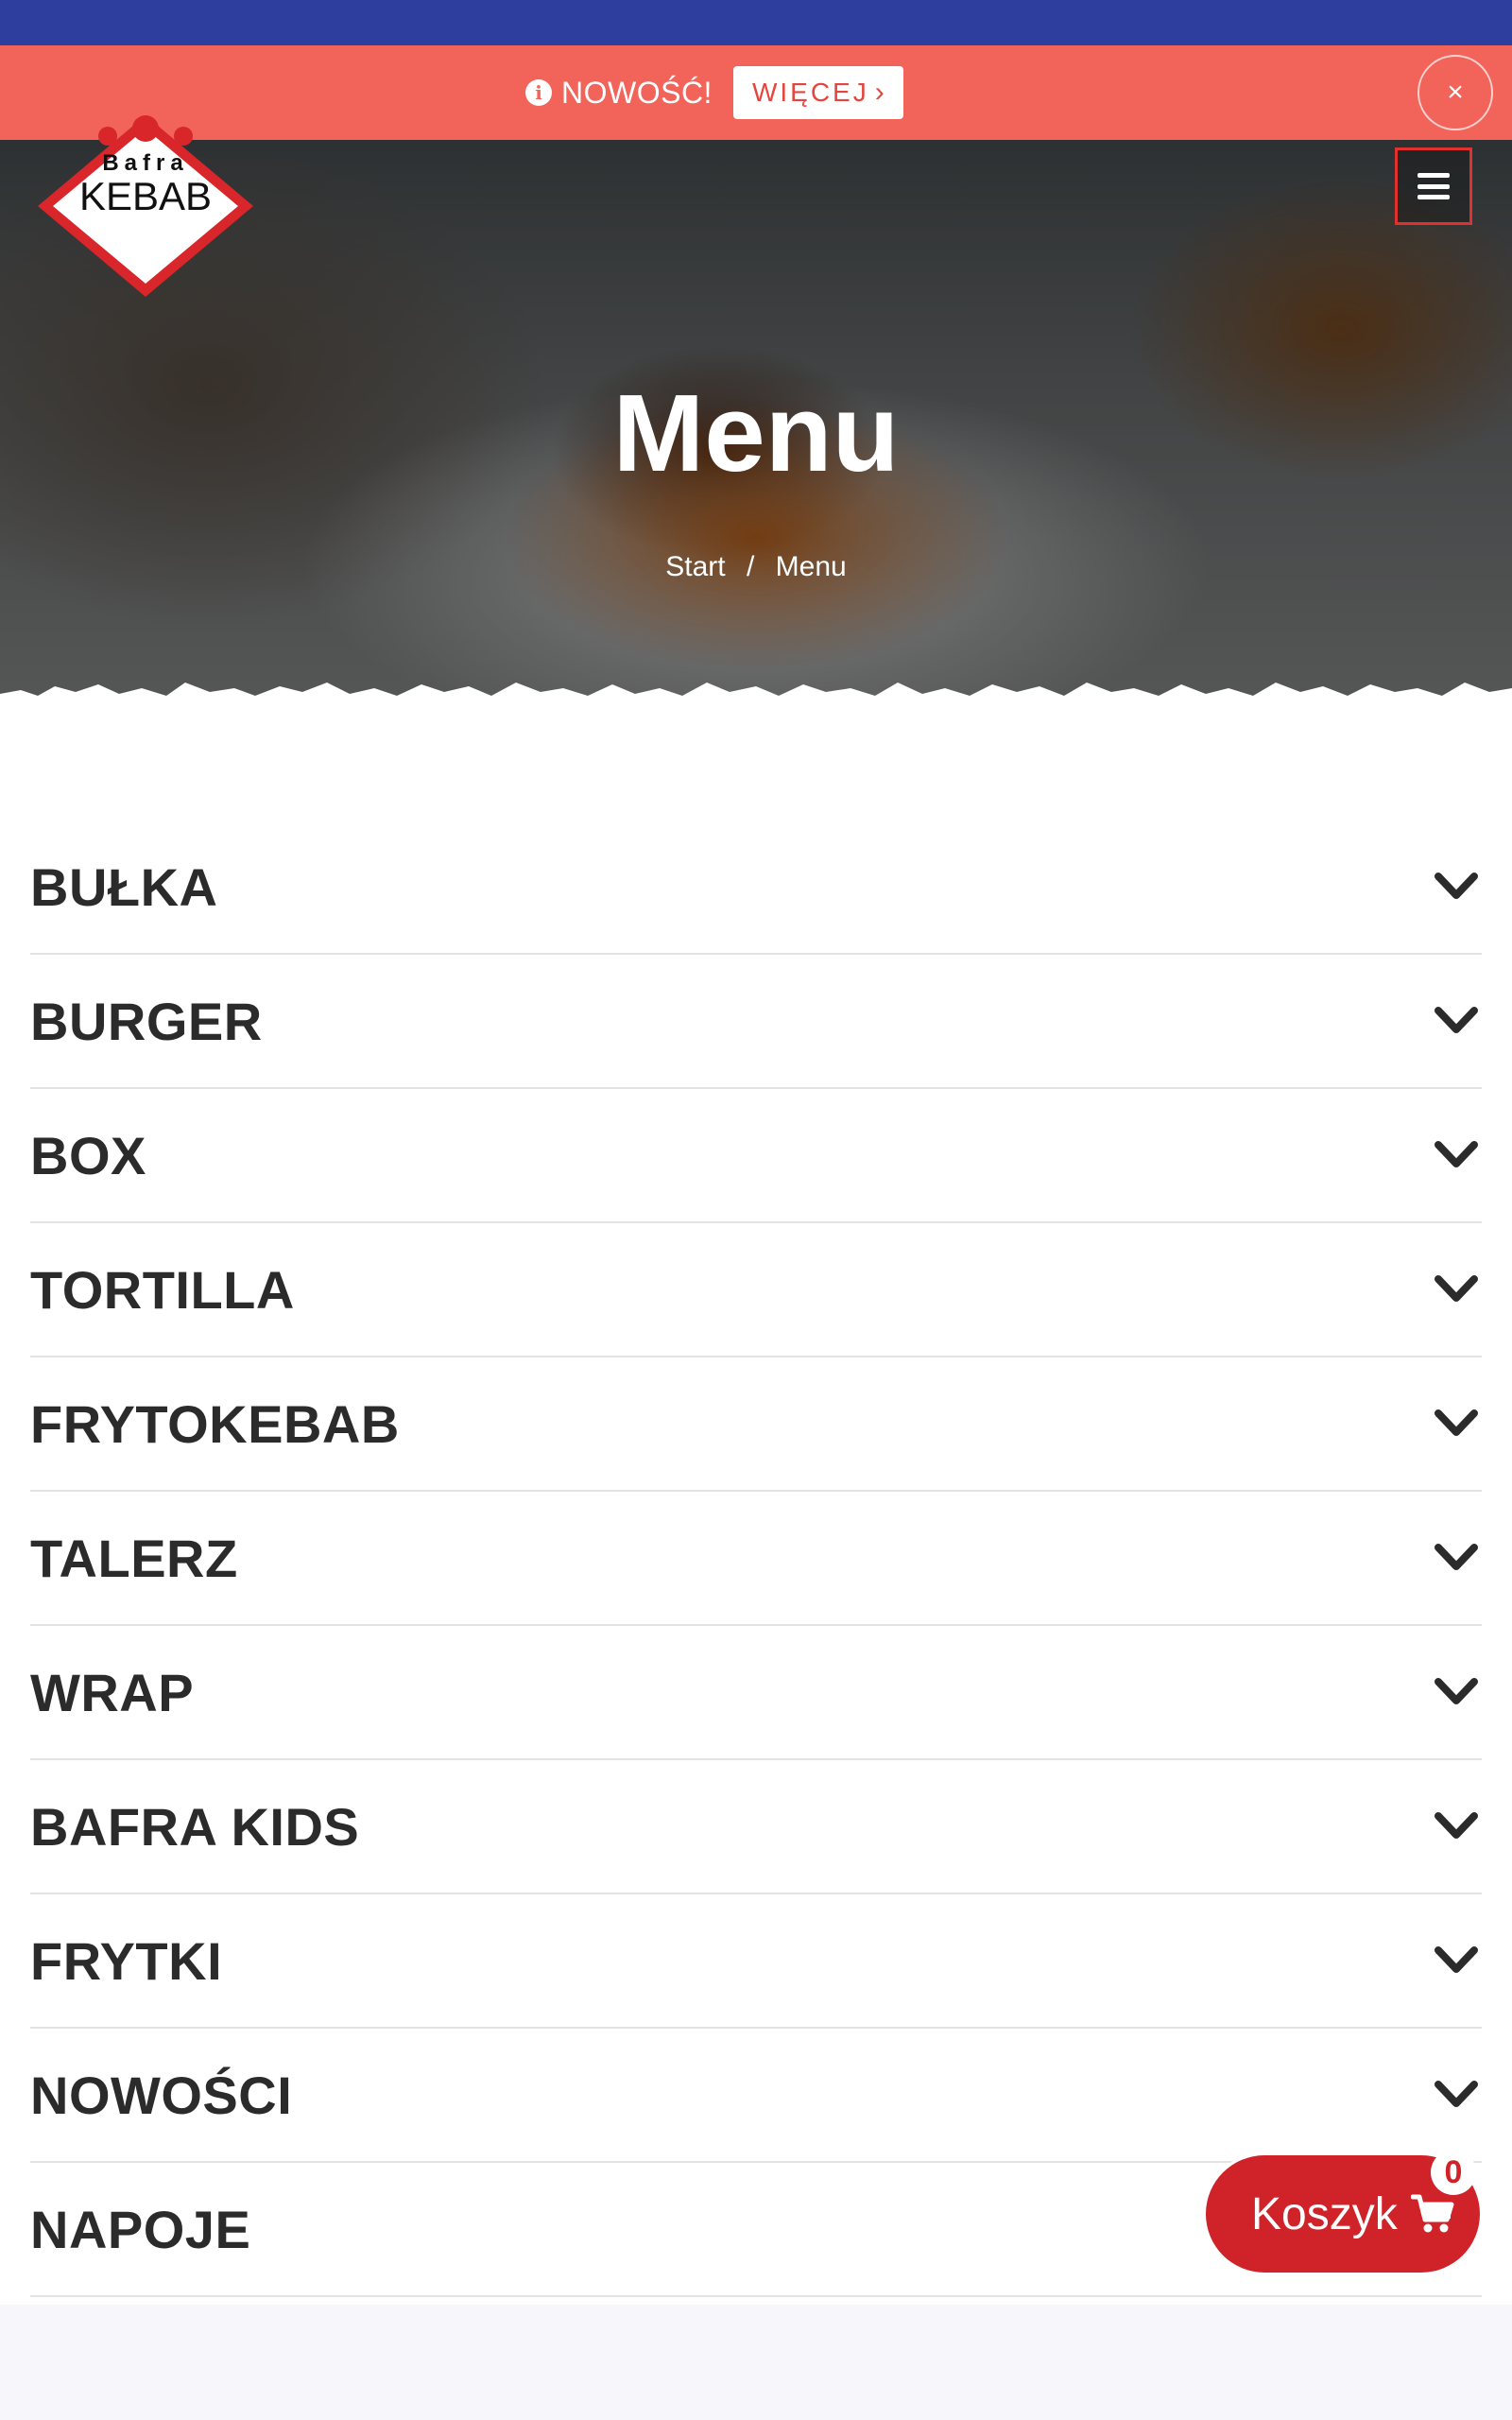  Describe the element at coordinates (756, 2362) in the screenshot. I see `bottom-fade` at that location.